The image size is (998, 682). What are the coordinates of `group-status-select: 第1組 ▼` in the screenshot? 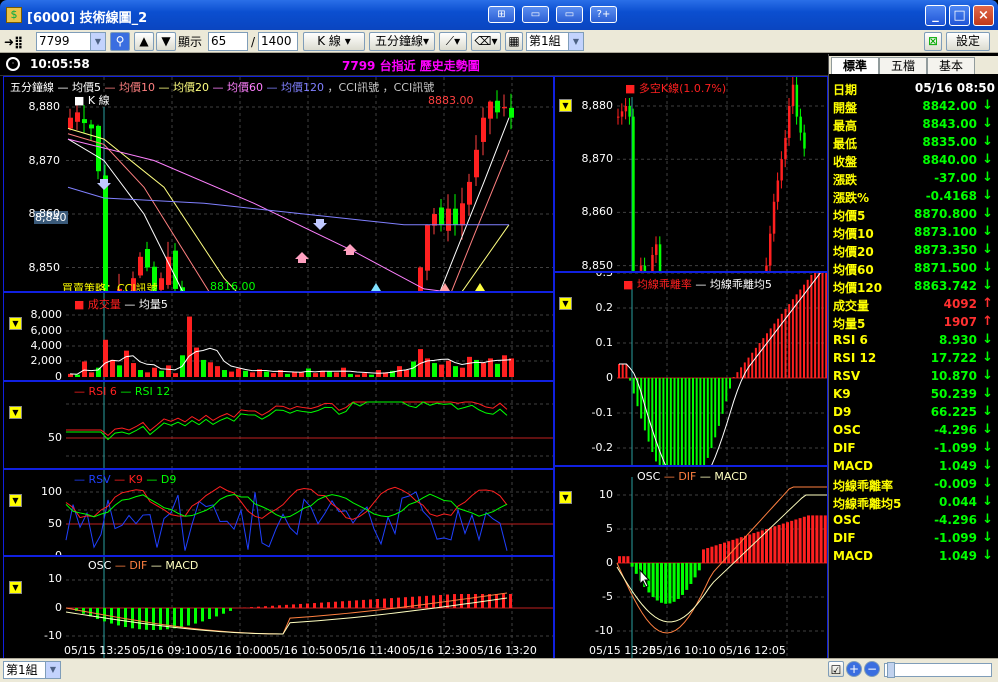 It's located at (32, 670).